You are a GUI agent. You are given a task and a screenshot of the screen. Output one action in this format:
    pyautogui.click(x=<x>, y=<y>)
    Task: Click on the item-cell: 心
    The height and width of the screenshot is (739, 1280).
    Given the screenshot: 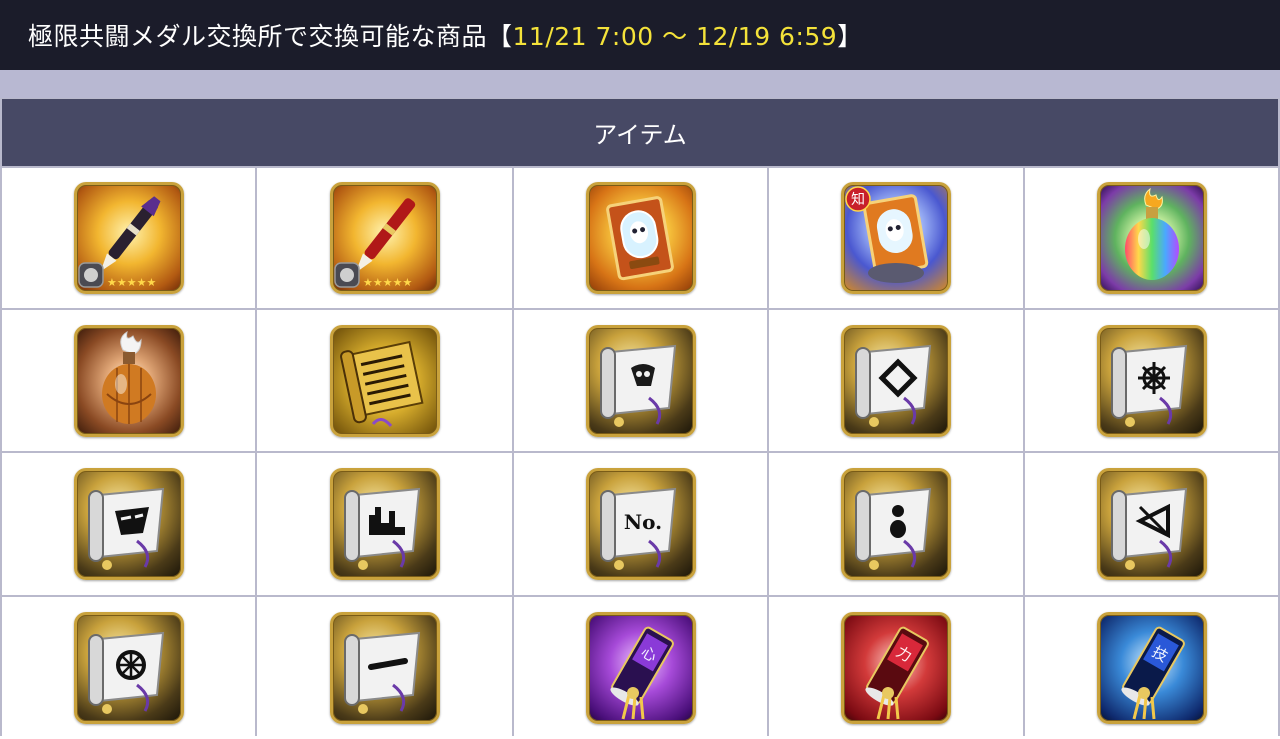 What is the action you would take?
    pyautogui.click(x=640, y=668)
    